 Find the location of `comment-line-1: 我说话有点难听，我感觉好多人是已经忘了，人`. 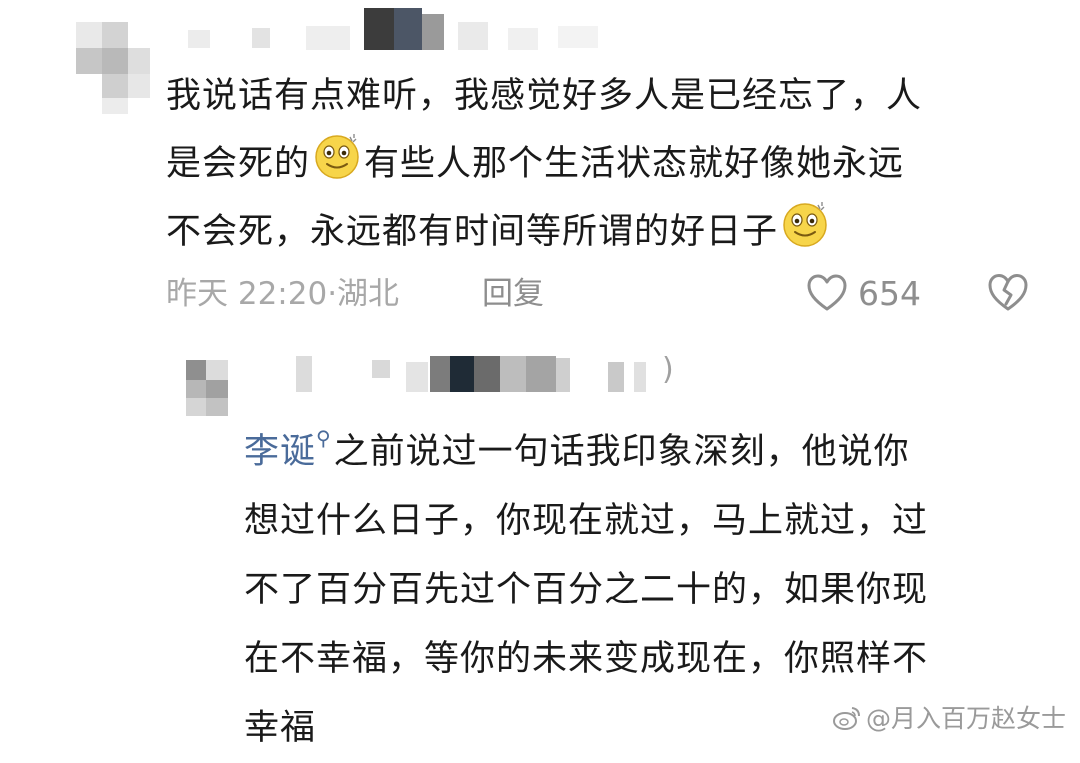

comment-line-1: 我说话有点难听，我感觉好多人是已经忘了，人 is located at coordinates (544, 96).